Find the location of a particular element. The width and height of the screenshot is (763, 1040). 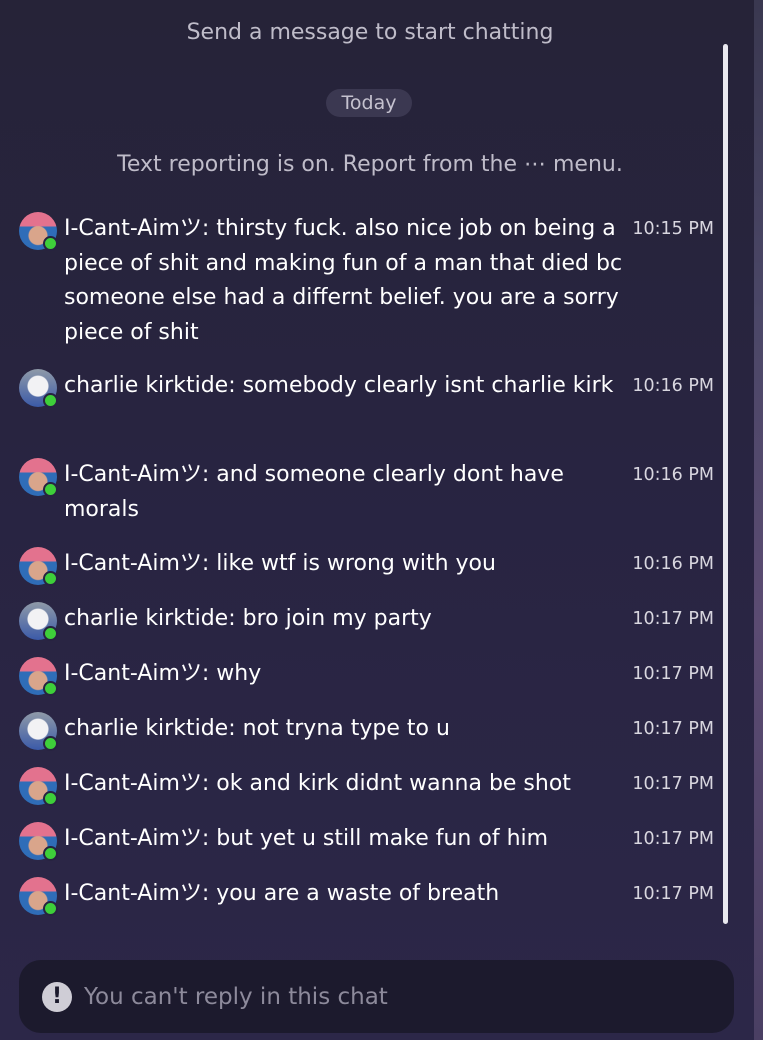

scrollbar is located at coordinates (725, 484).